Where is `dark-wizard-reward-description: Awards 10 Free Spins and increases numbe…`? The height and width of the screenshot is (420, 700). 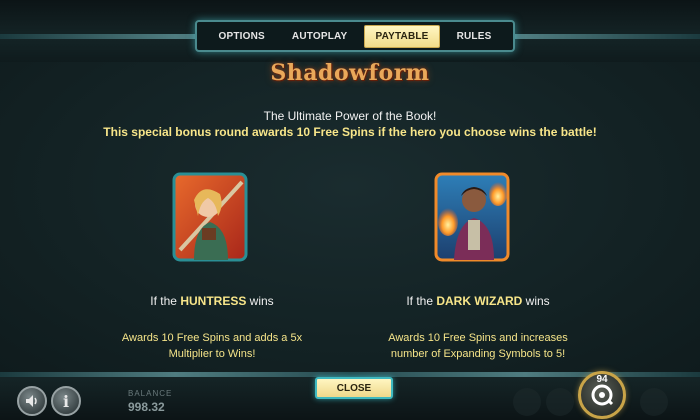 dark-wizard-reward-description: Awards 10 Free Spins and increases numbe… is located at coordinates (478, 346).